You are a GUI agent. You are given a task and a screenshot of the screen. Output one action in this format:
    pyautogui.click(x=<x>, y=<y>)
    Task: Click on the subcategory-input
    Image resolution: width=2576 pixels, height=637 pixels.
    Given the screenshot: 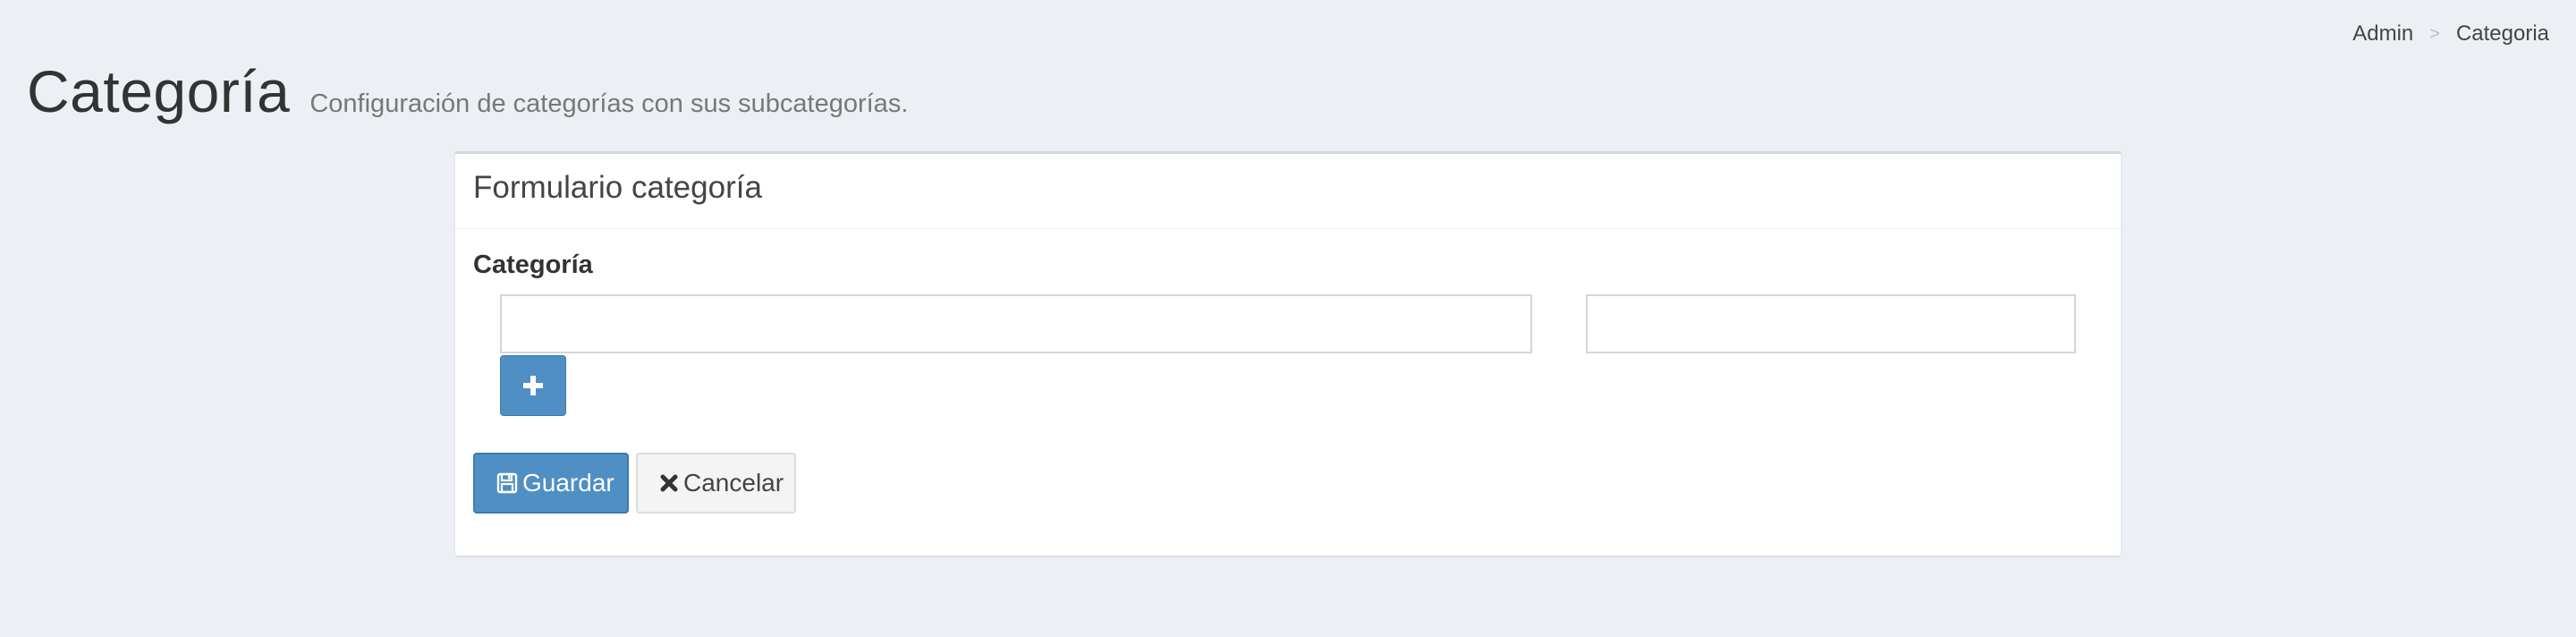 What is the action you would take?
    pyautogui.click(x=1831, y=323)
    